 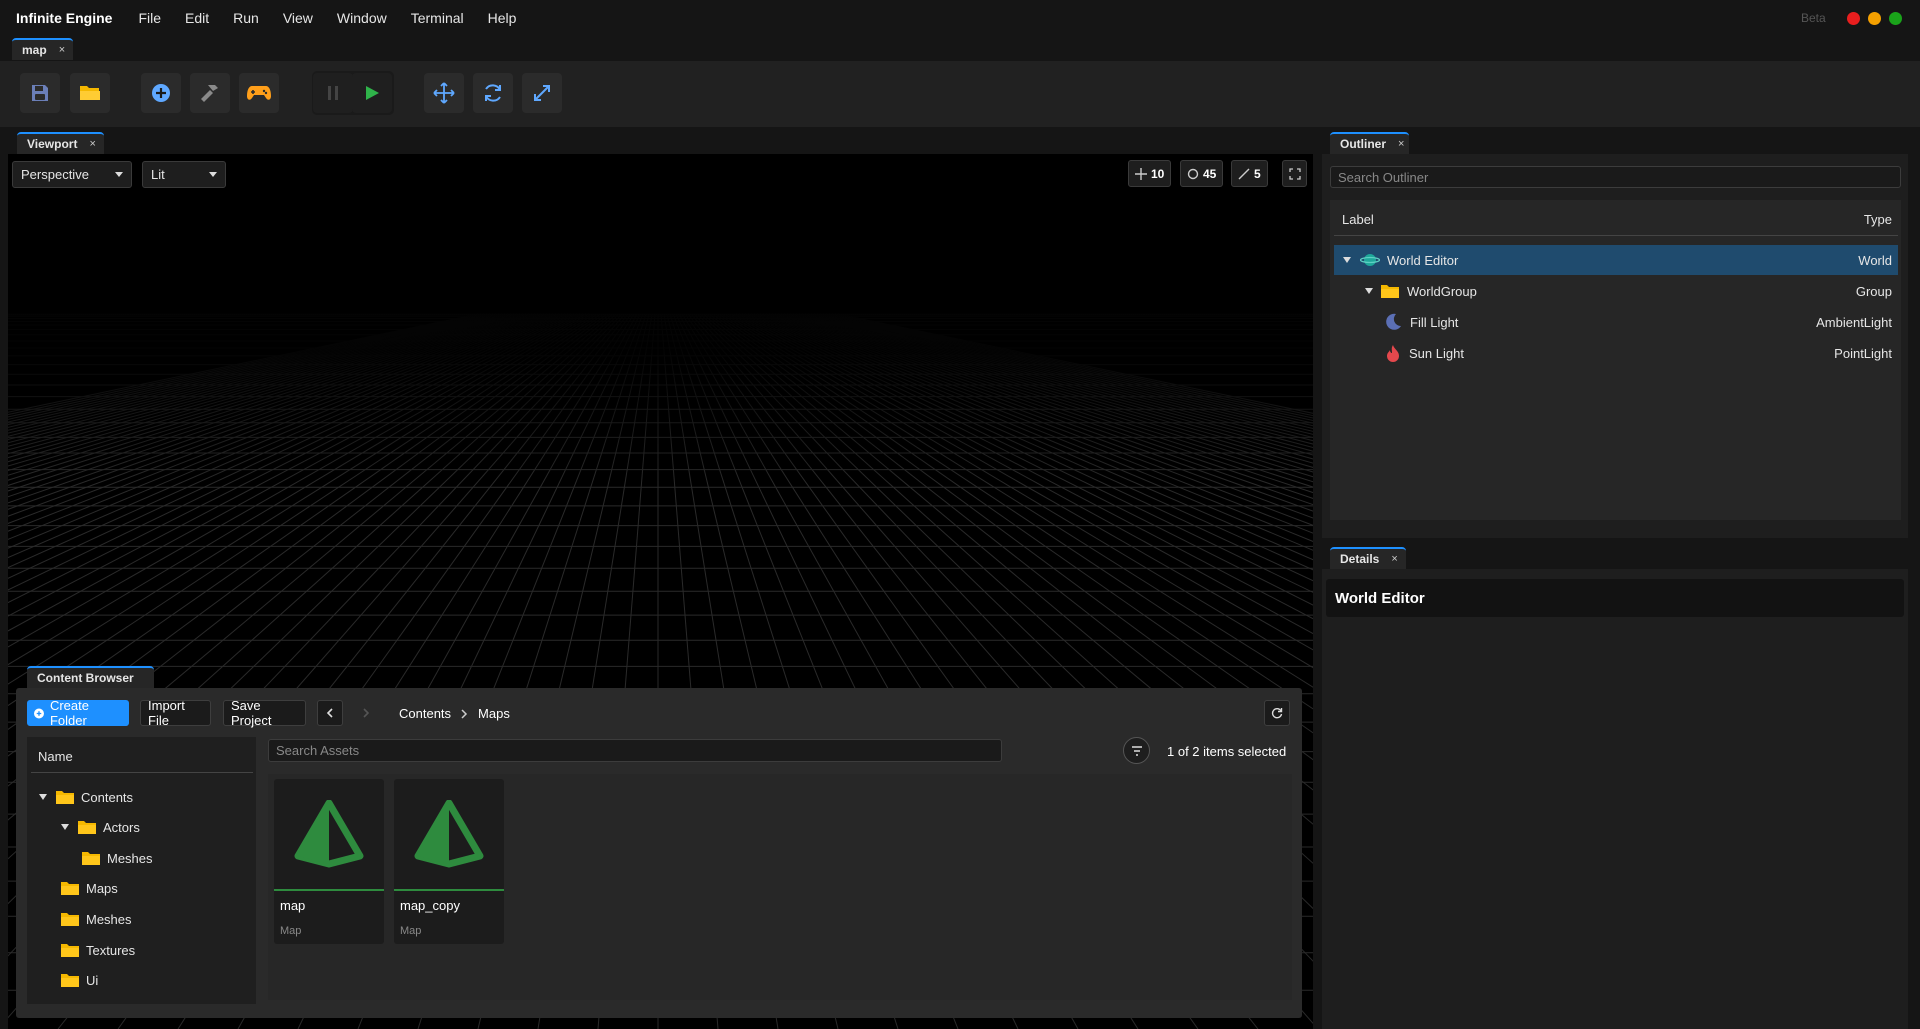 What do you see at coordinates (1873, 291) in the screenshot?
I see `outliner-type: Group` at bounding box center [1873, 291].